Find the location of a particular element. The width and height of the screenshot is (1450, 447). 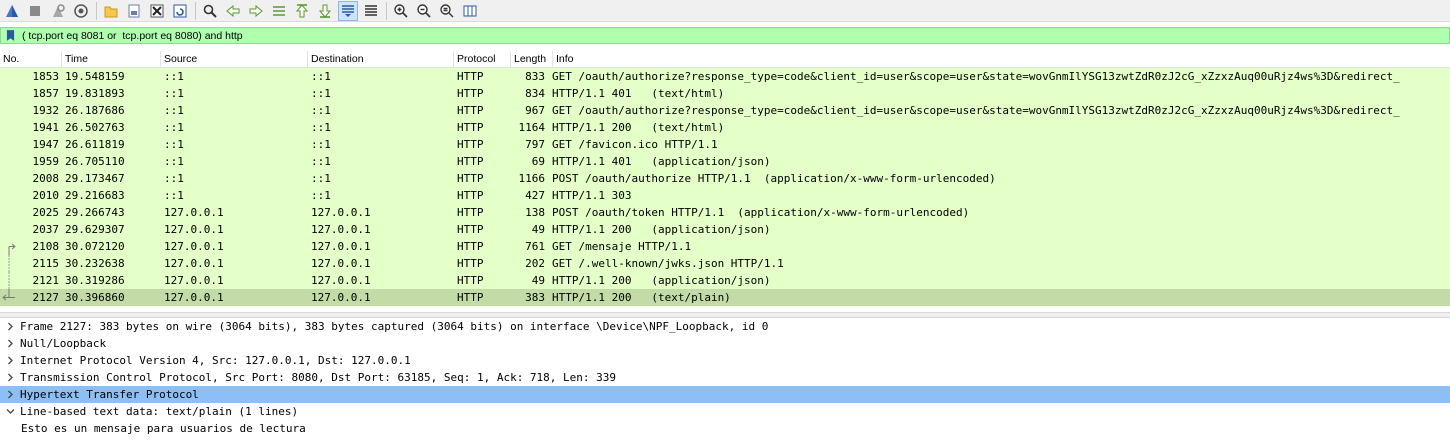

packet-info: HTTP/1.1 401 (application/json) is located at coordinates (661, 161).